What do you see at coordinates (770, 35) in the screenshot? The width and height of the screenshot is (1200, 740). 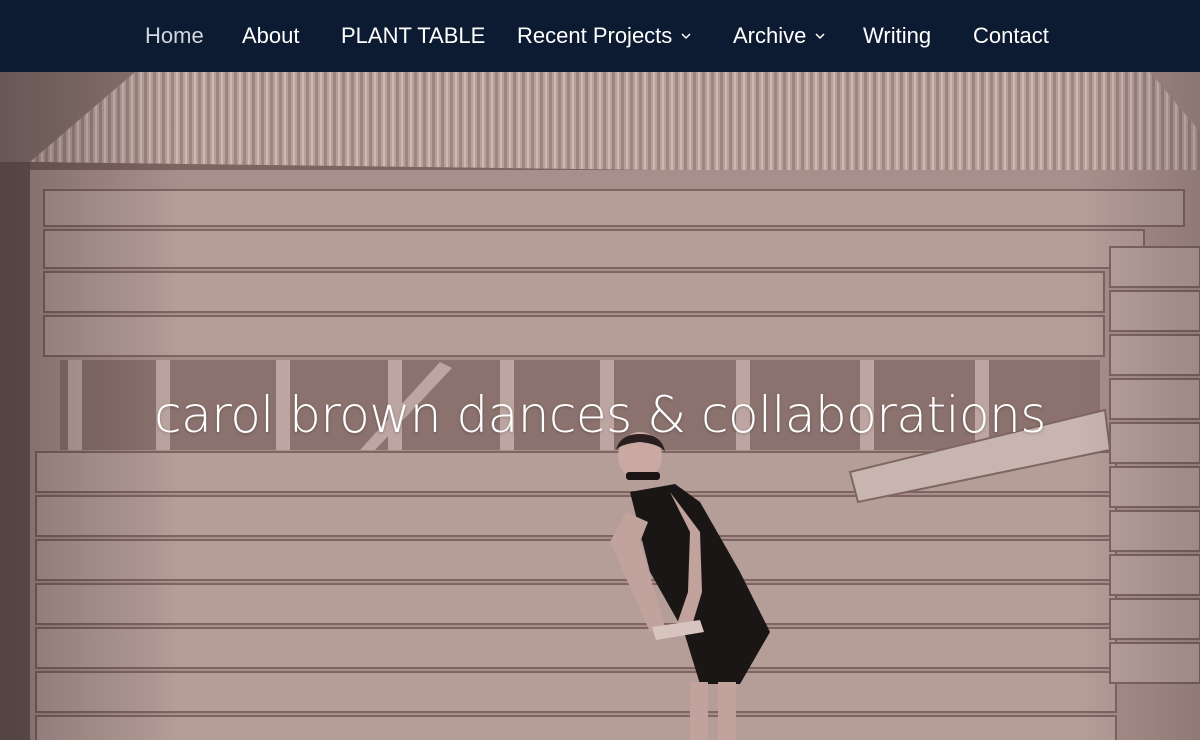 I see `nav-item-label: Archive` at bounding box center [770, 35].